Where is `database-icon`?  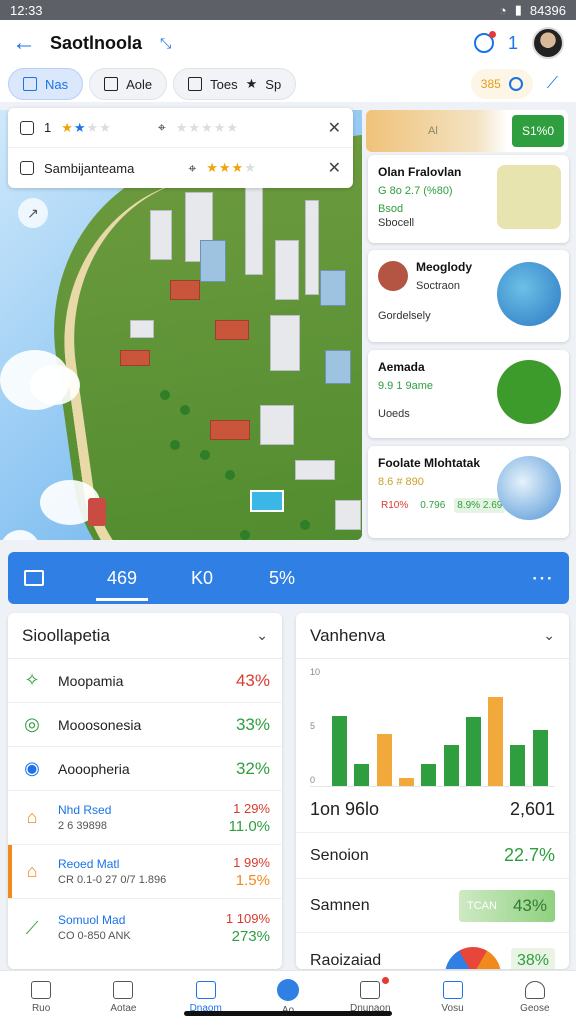 database-icon is located at coordinates (27, 168).